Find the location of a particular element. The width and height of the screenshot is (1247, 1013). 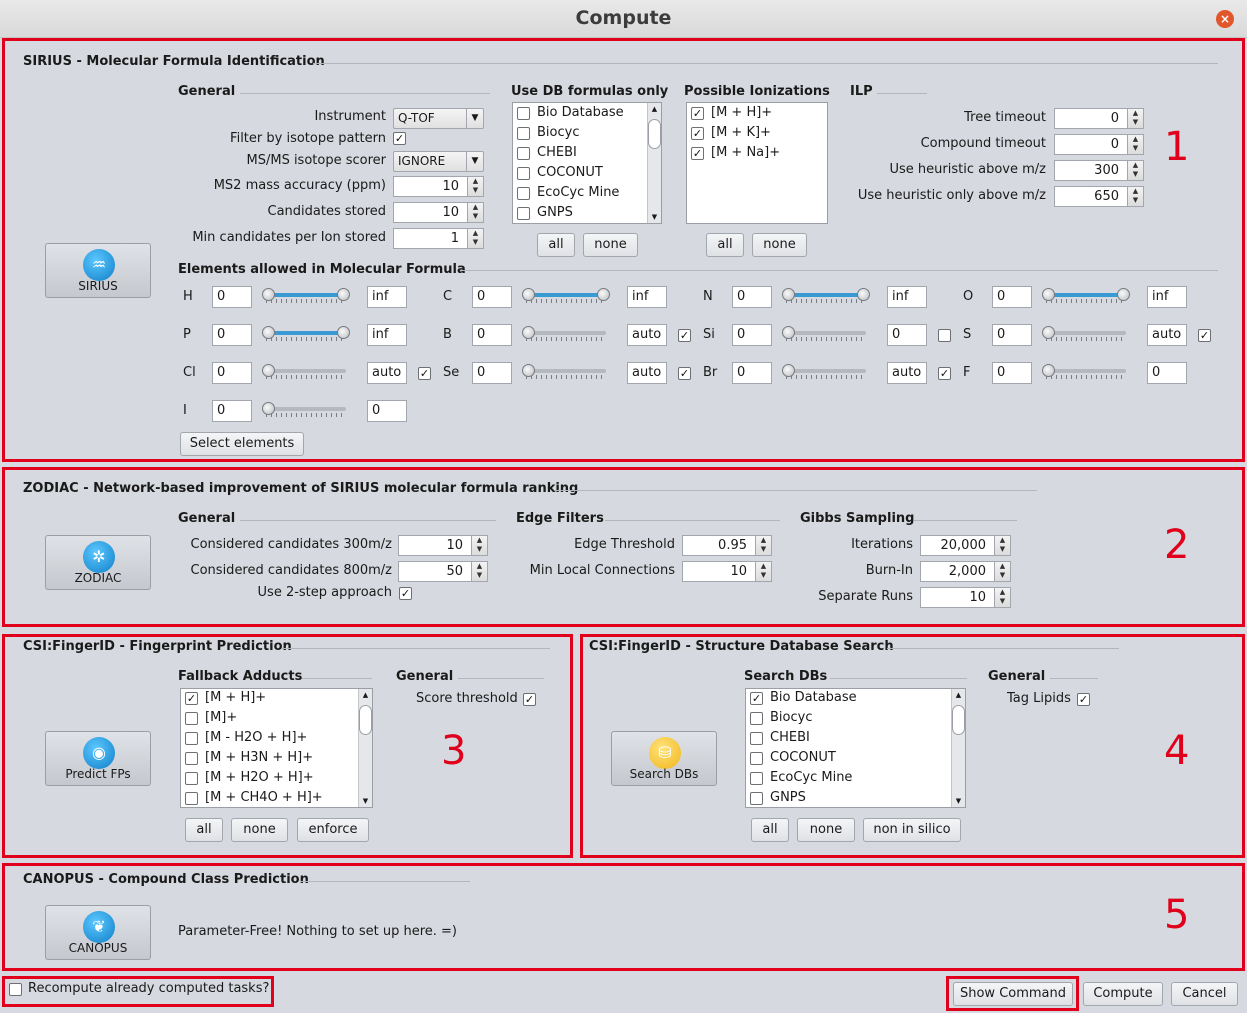

tag-lipids-checkbox: ✓ is located at coordinates (1083, 699).